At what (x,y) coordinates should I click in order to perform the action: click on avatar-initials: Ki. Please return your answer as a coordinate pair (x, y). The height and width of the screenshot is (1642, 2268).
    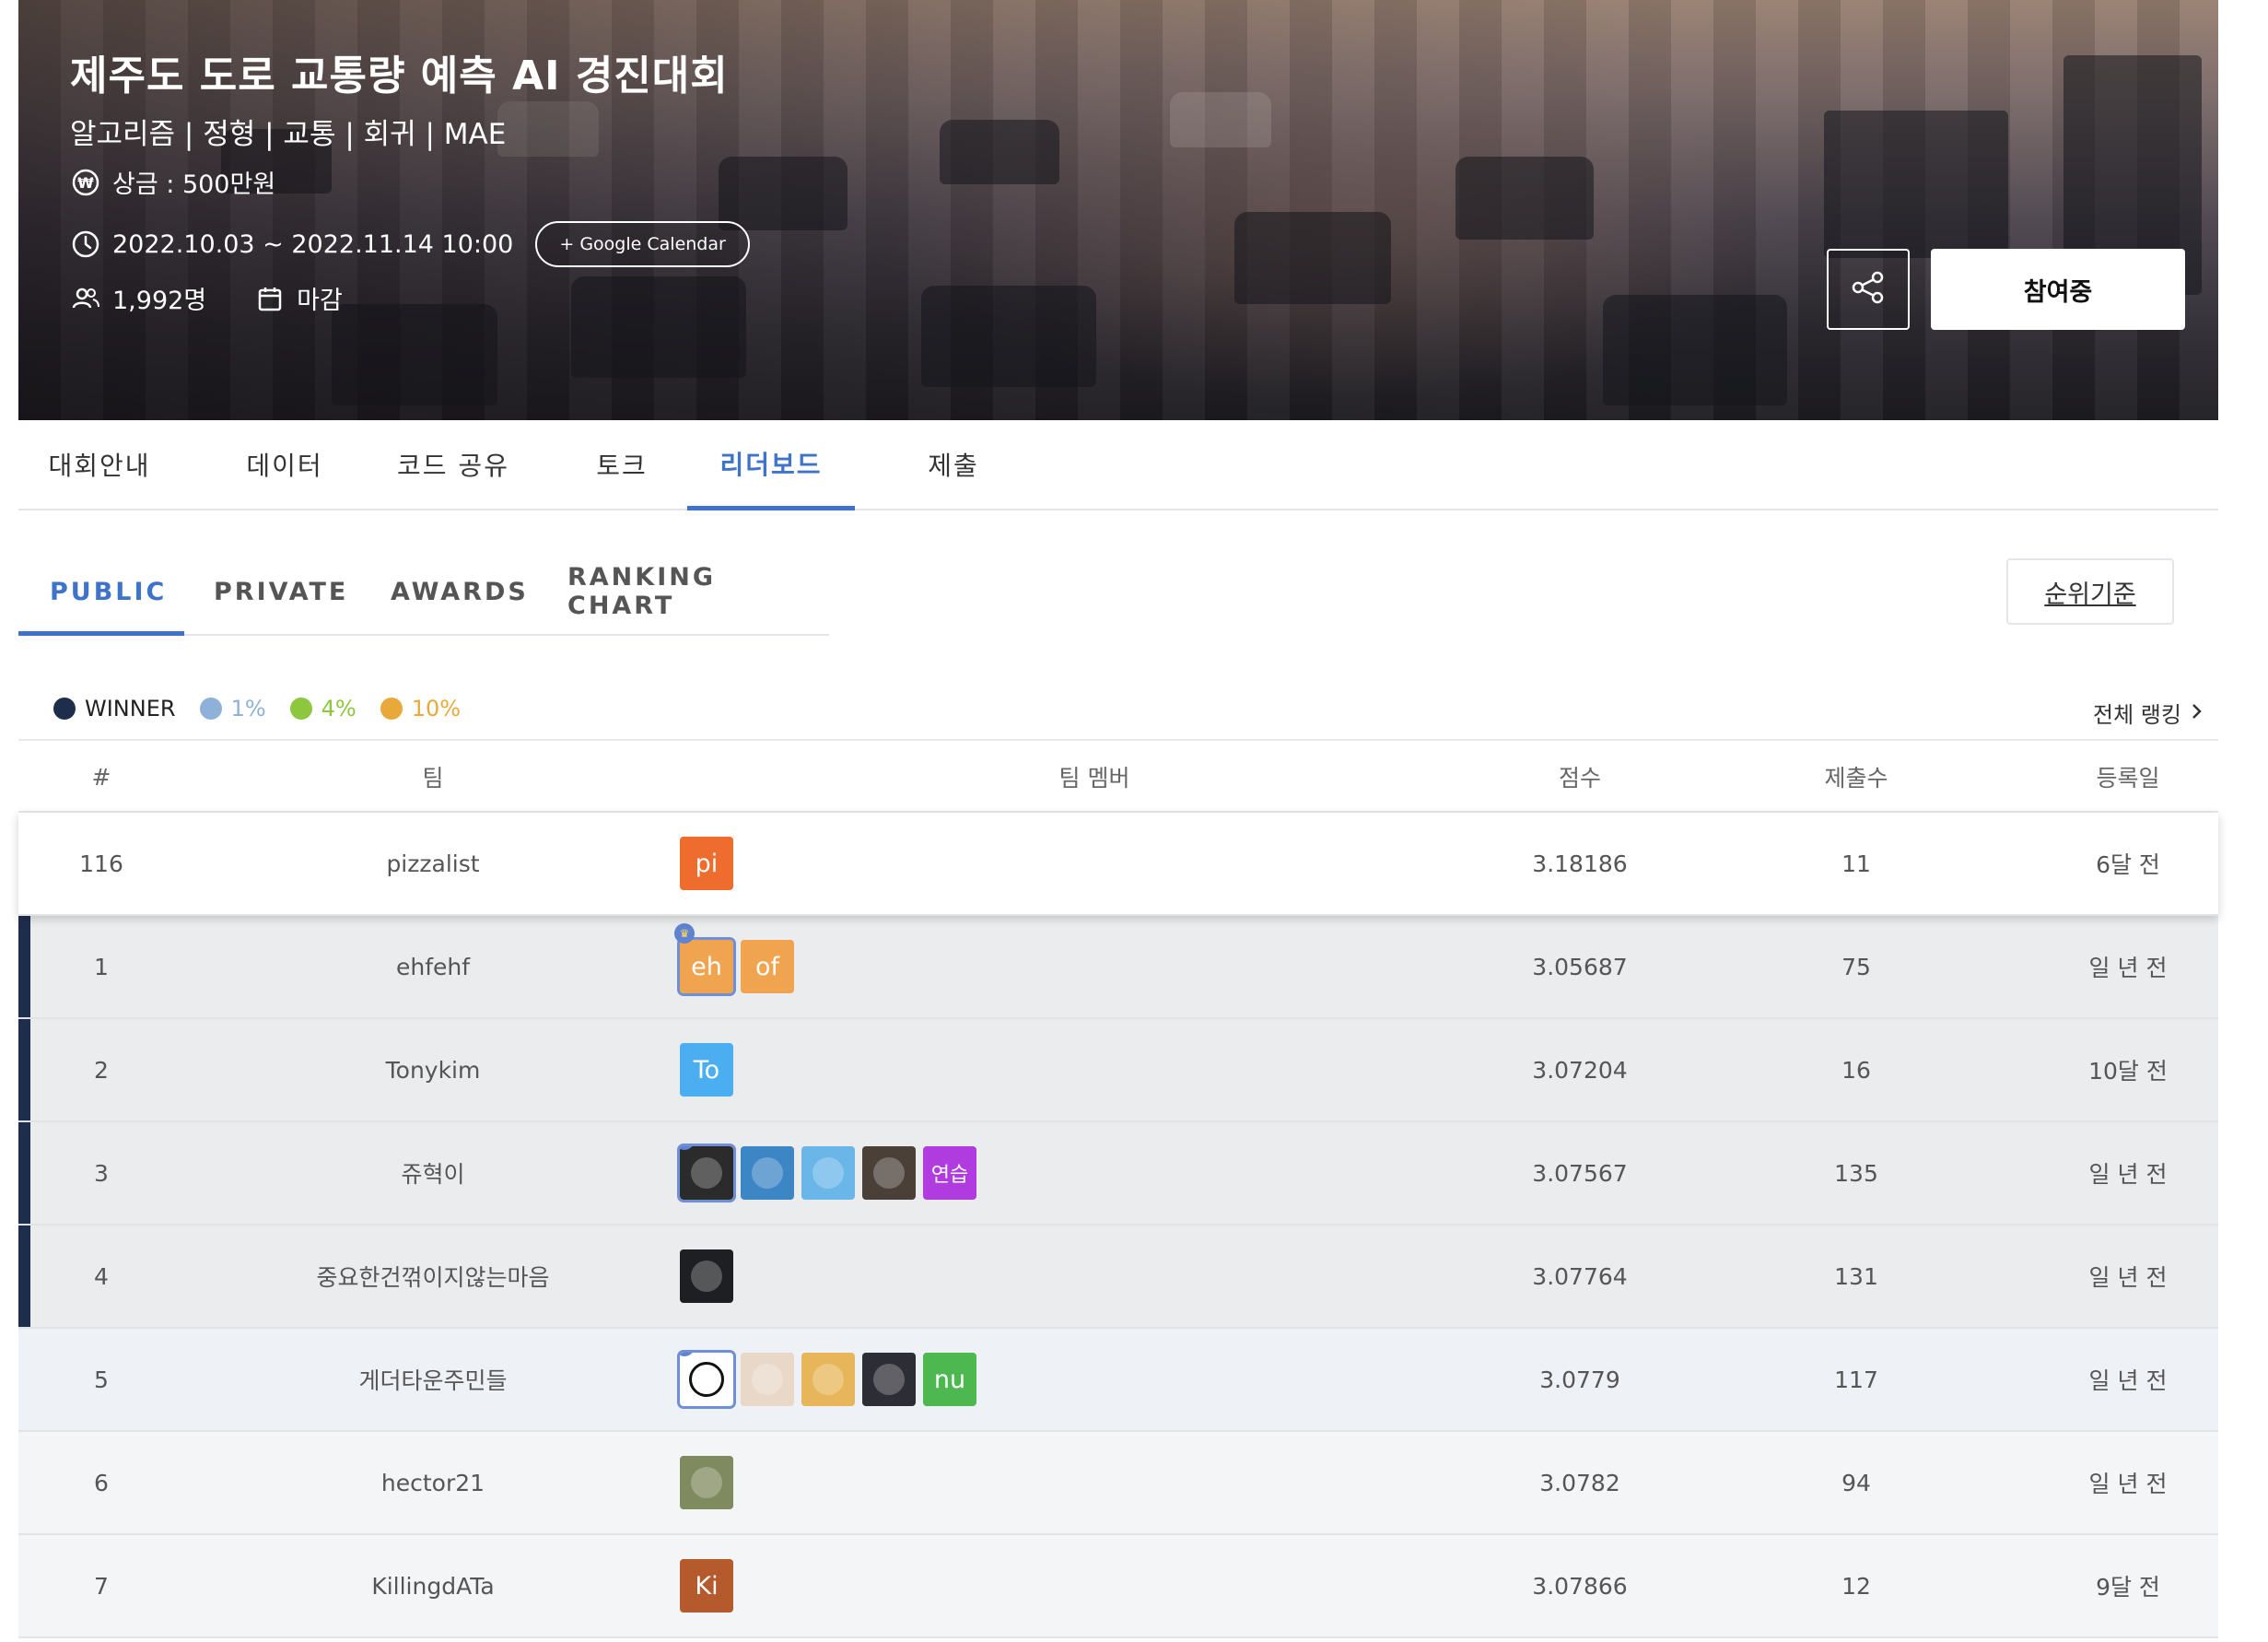
    Looking at the image, I should click on (707, 1586).